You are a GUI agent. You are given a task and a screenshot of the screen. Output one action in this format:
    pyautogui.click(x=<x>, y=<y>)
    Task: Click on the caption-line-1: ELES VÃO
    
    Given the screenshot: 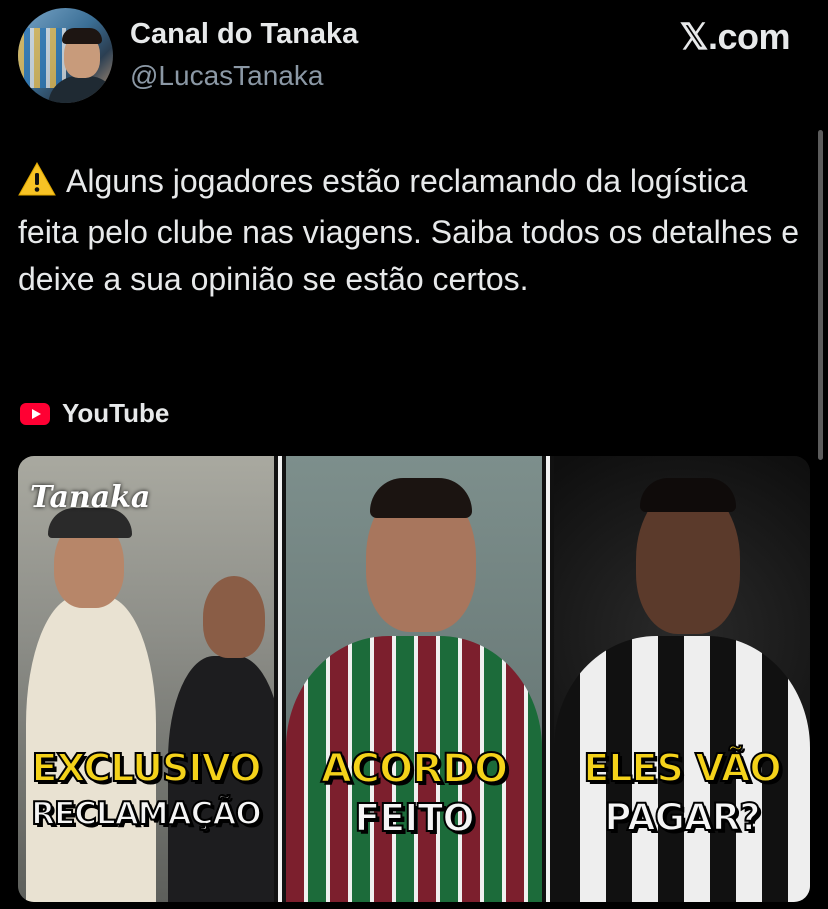 What is the action you would take?
    pyautogui.click(x=682, y=768)
    